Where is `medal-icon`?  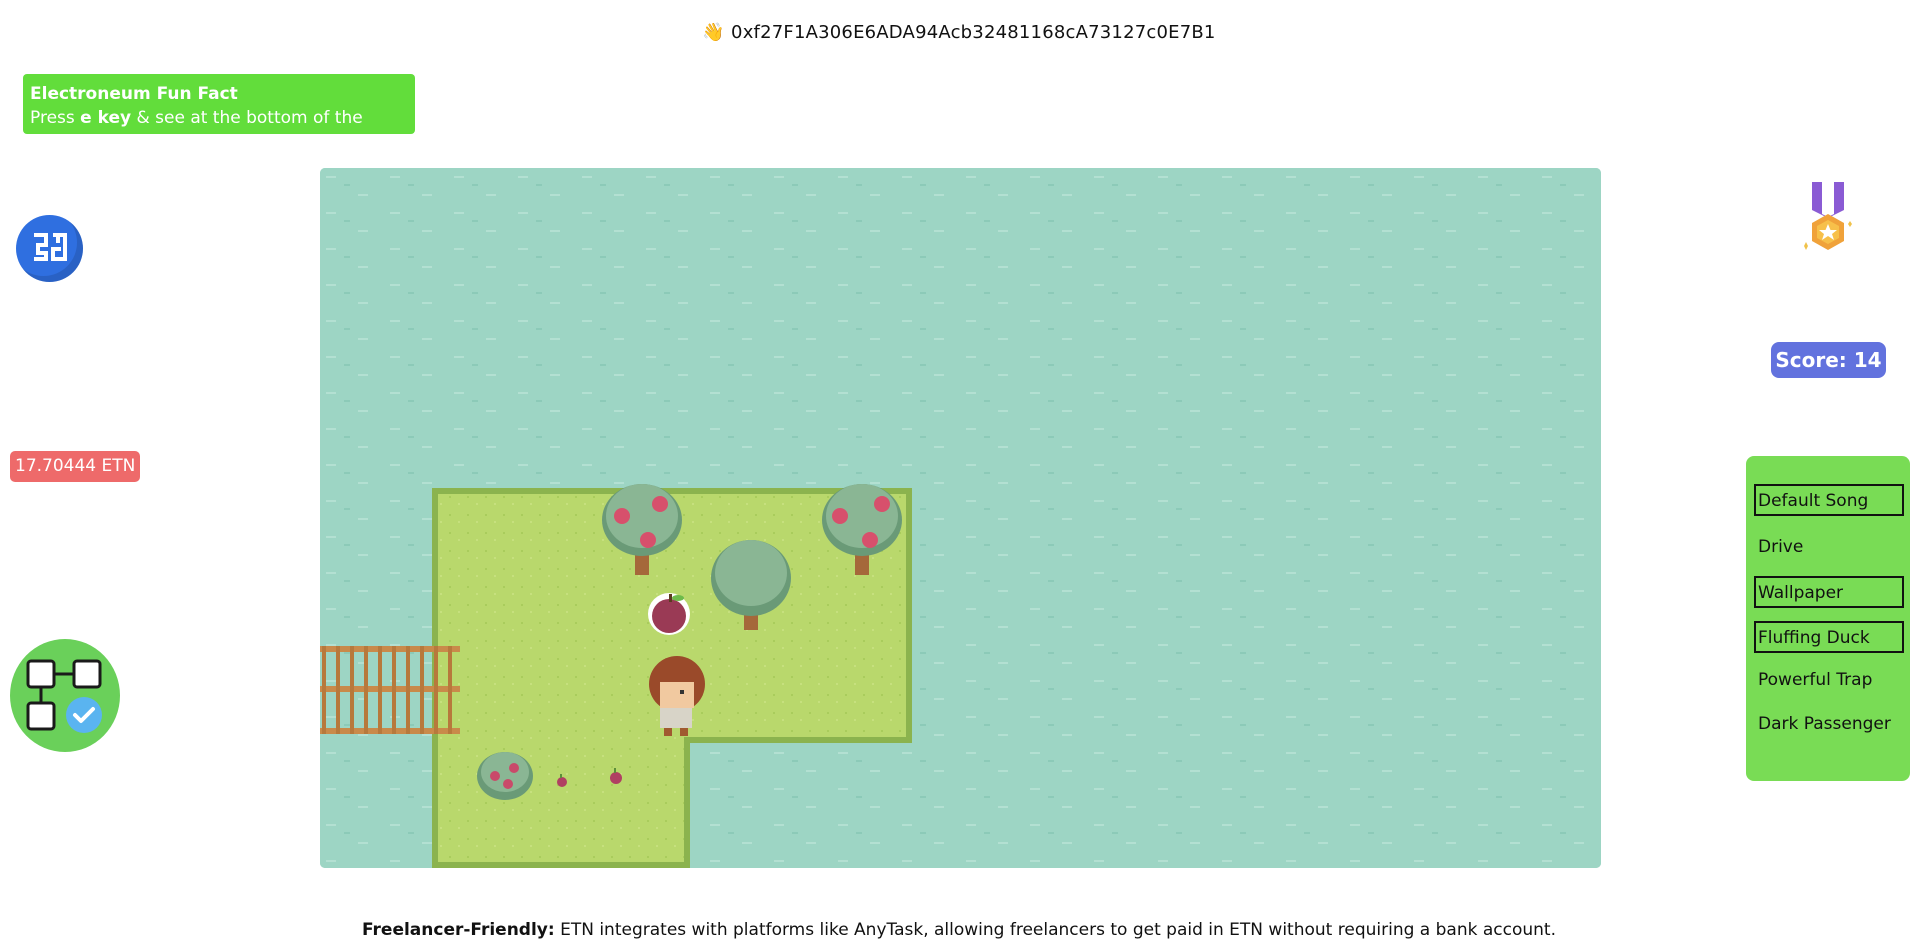 medal-icon is located at coordinates (1828, 216).